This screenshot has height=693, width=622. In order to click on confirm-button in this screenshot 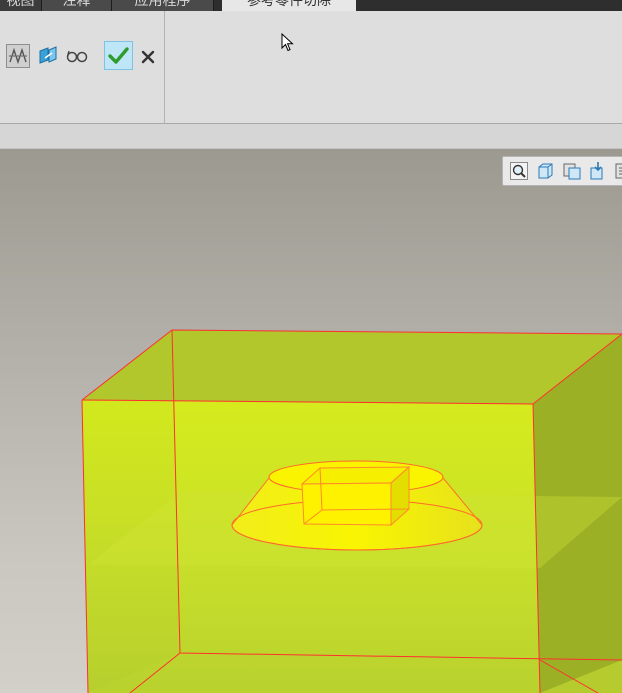, I will do `click(118, 55)`.